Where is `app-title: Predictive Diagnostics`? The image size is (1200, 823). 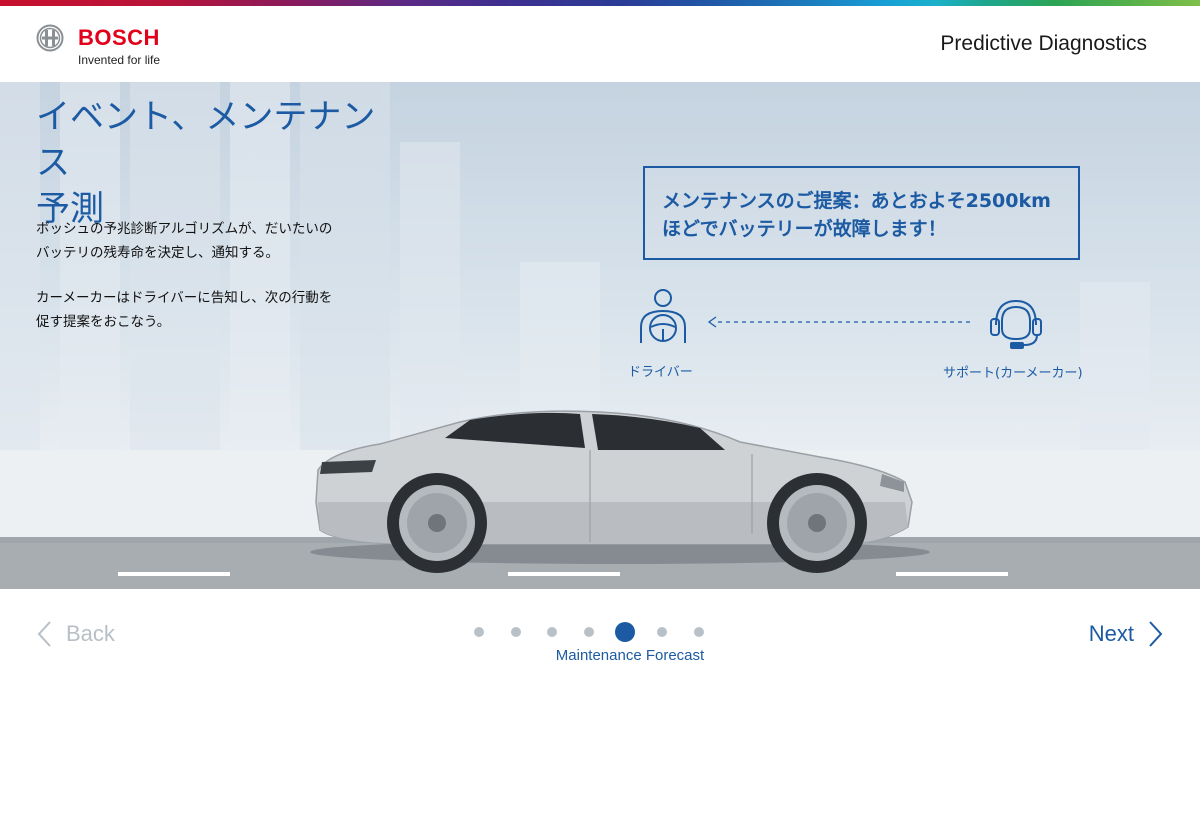 app-title: Predictive Diagnostics is located at coordinates (1043, 43).